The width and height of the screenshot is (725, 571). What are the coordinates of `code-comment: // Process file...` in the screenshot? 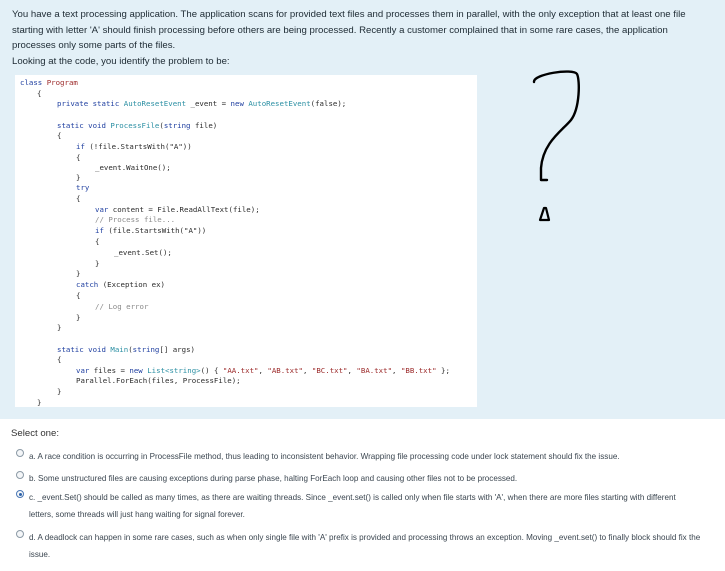 It's located at (135, 219).